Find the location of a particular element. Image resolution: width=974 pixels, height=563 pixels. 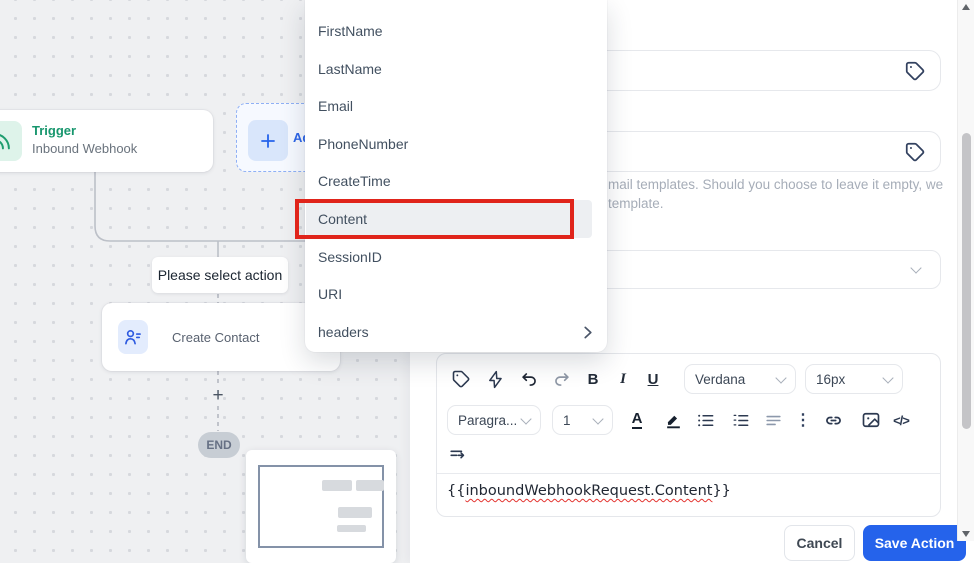

vertical-scrollbar is located at coordinates (965, 270).